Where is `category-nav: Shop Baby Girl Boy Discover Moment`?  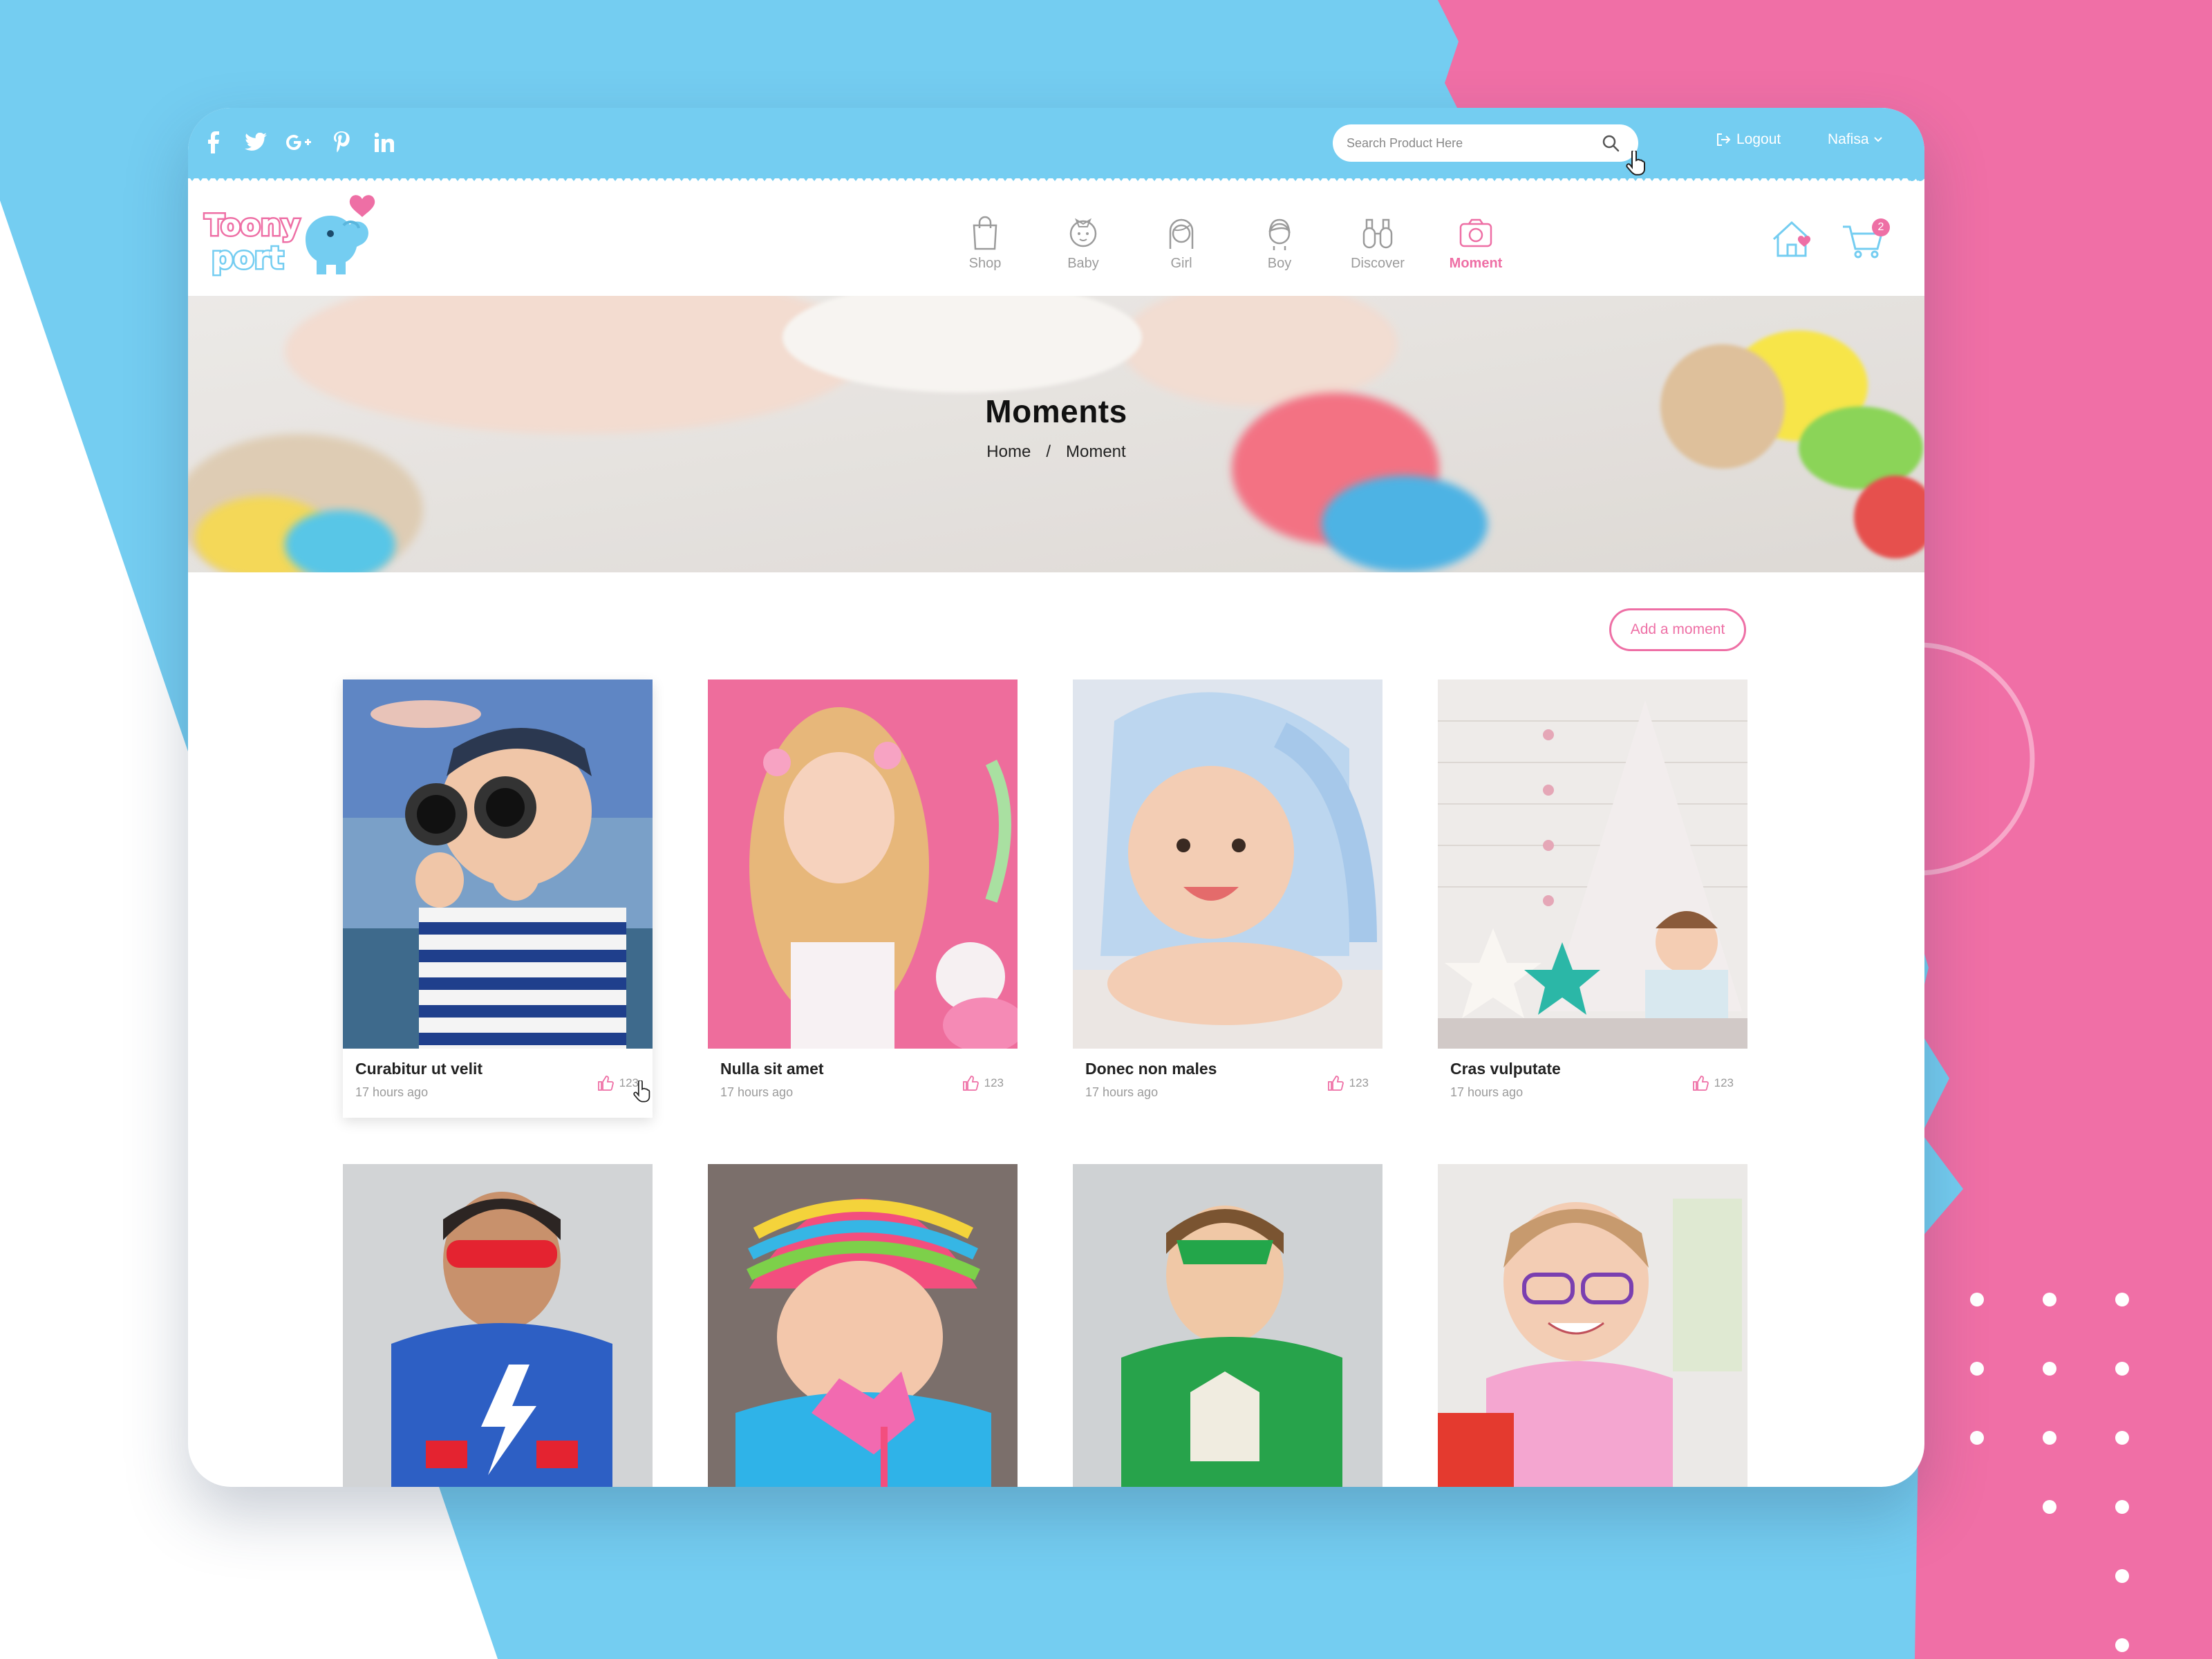
category-nav: Shop Baby Girl Boy Discover Moment is located at coordinates (1230, 242).